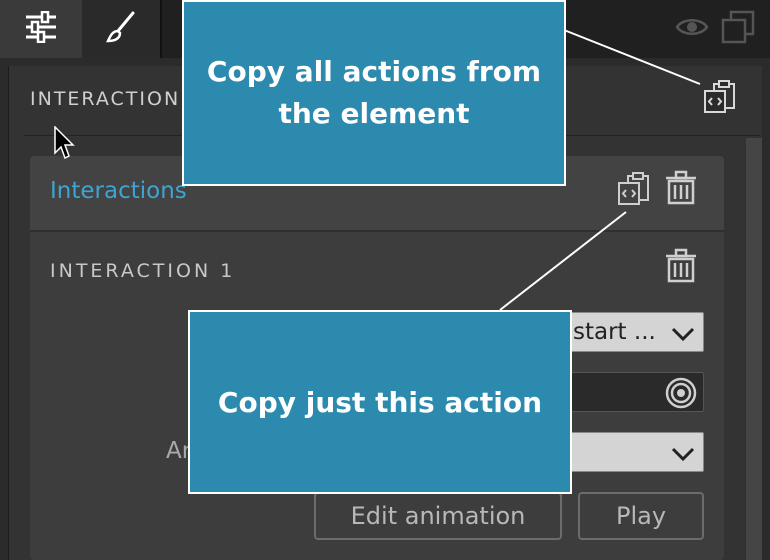 The image size is (770, 560). I want to click on sliders-icon, so click(41, 28).